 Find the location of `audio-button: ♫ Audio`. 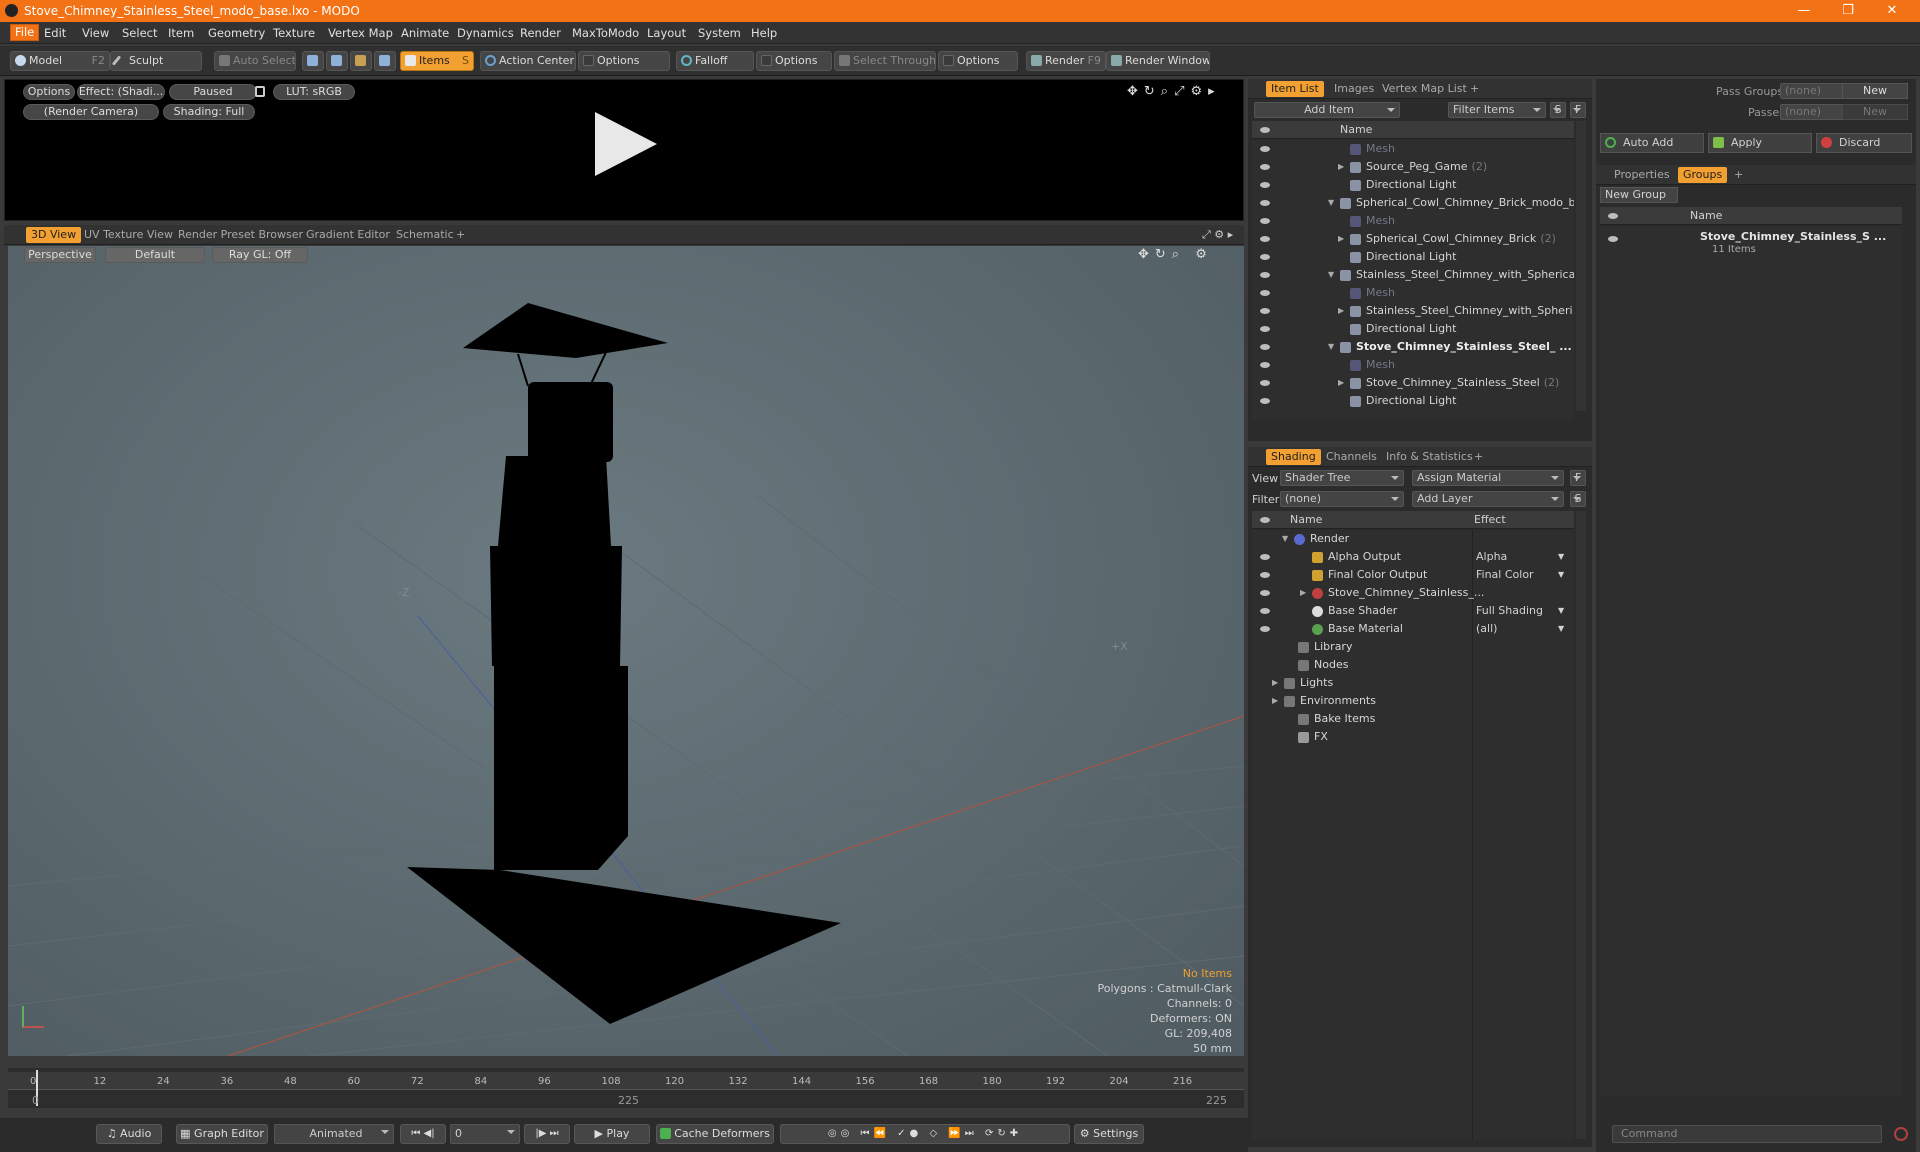

audio-button: ♫ Audio is located at coordinates (129, 1134).